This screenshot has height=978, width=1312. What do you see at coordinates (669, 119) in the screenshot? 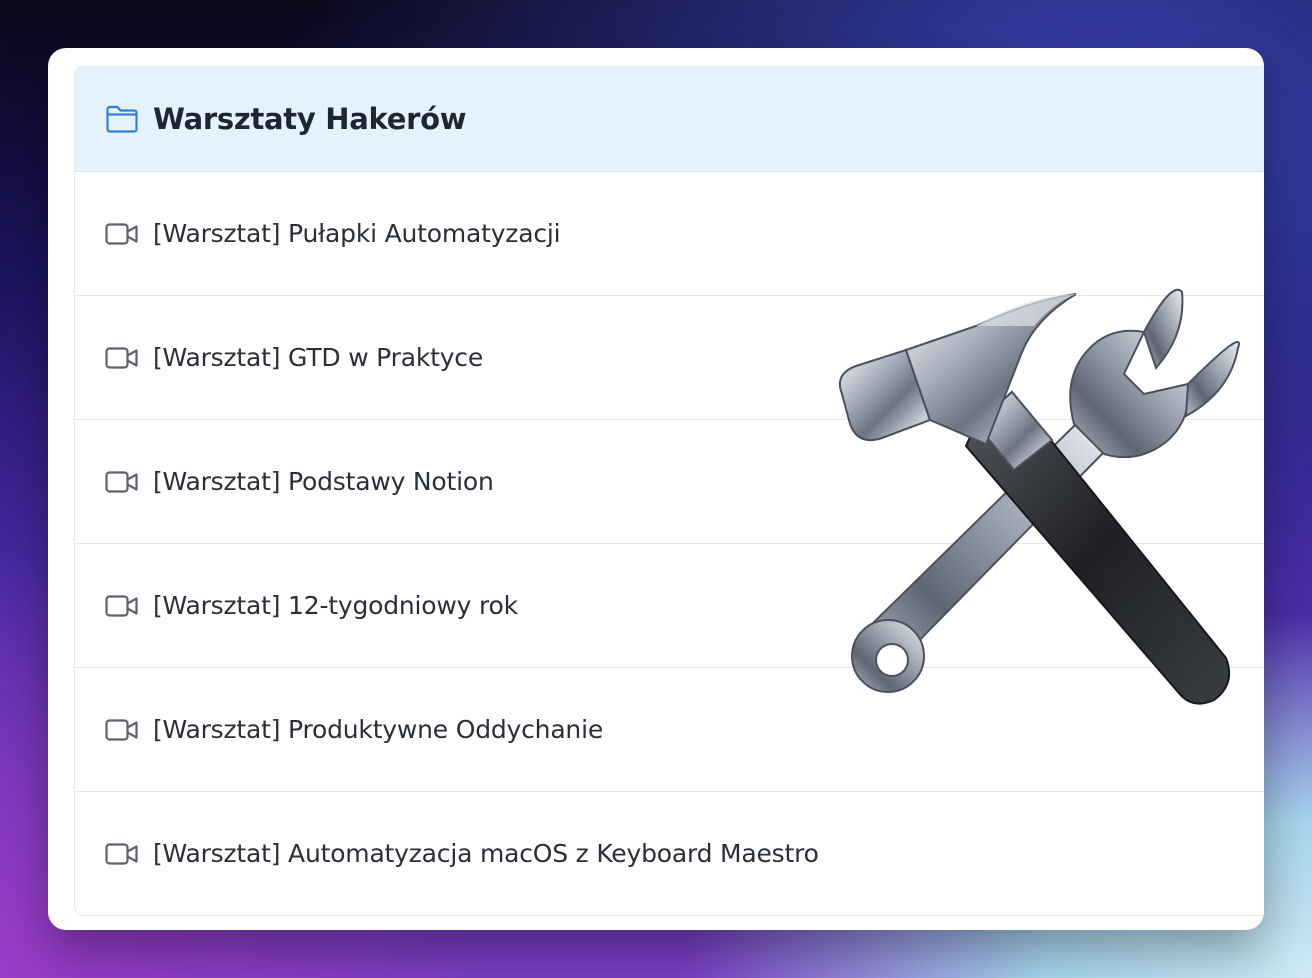
I see `folder-header: Warsztaty Hakerów` at bounding box center [669, 119].